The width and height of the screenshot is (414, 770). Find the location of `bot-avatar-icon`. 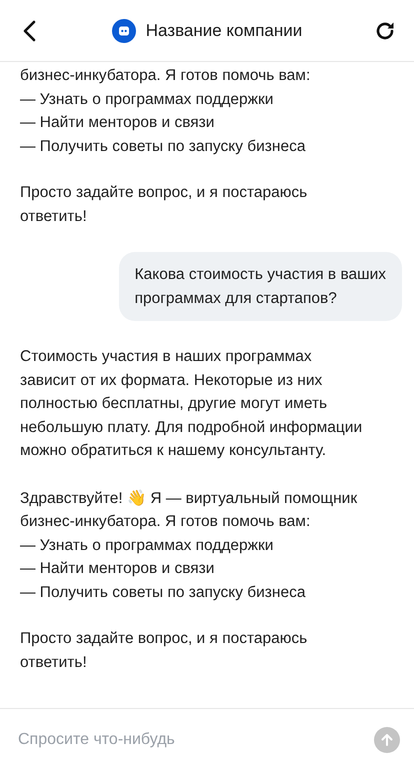

bot-avatar-icon is located at coordinates (124, 30).